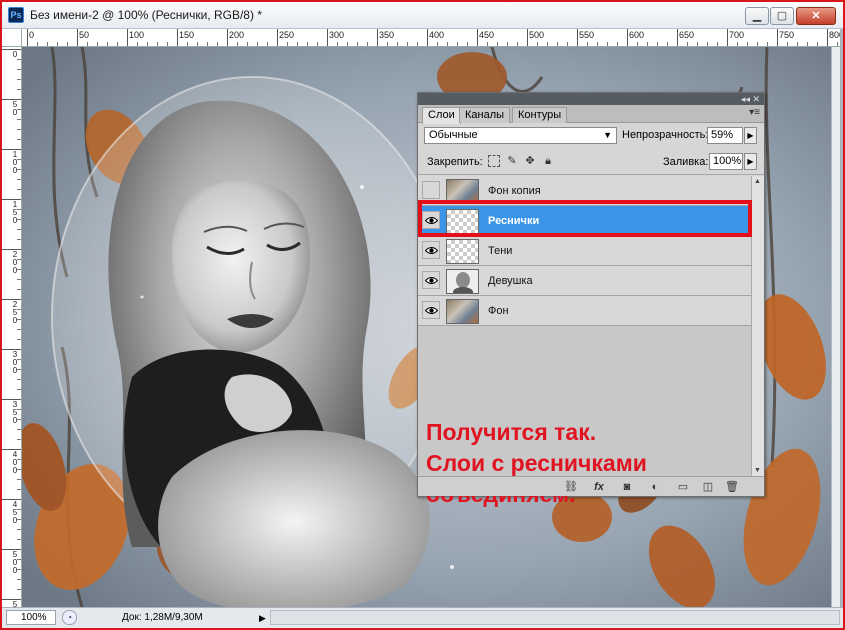 This screenshot has height=630, width=845. I want to click on ruler-corner, so click(12, 38).